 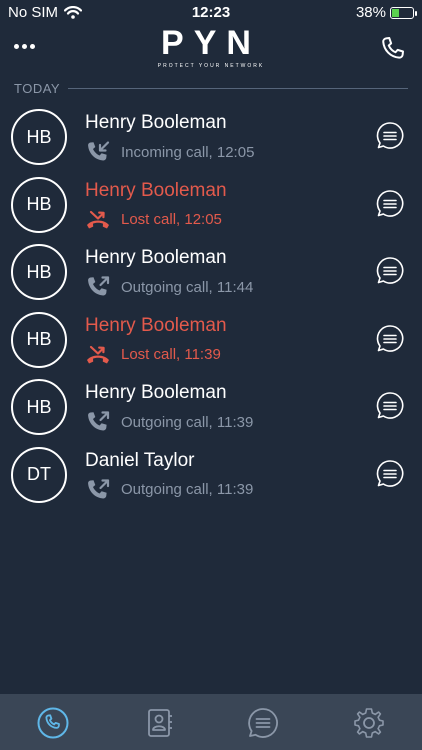 I want to click on app-logo: PYN PROTECT YOUR NETWORK, so click(x=211, y=47).